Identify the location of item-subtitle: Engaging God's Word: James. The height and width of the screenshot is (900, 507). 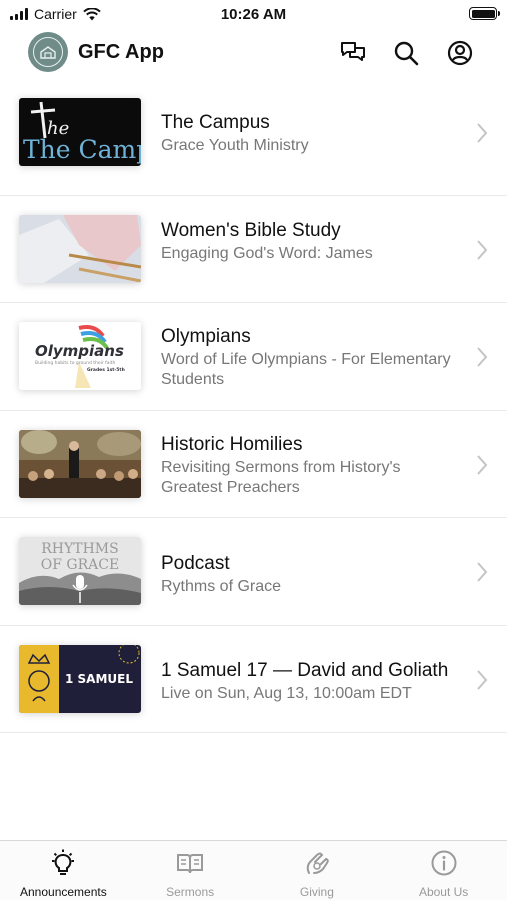
(267, 253).